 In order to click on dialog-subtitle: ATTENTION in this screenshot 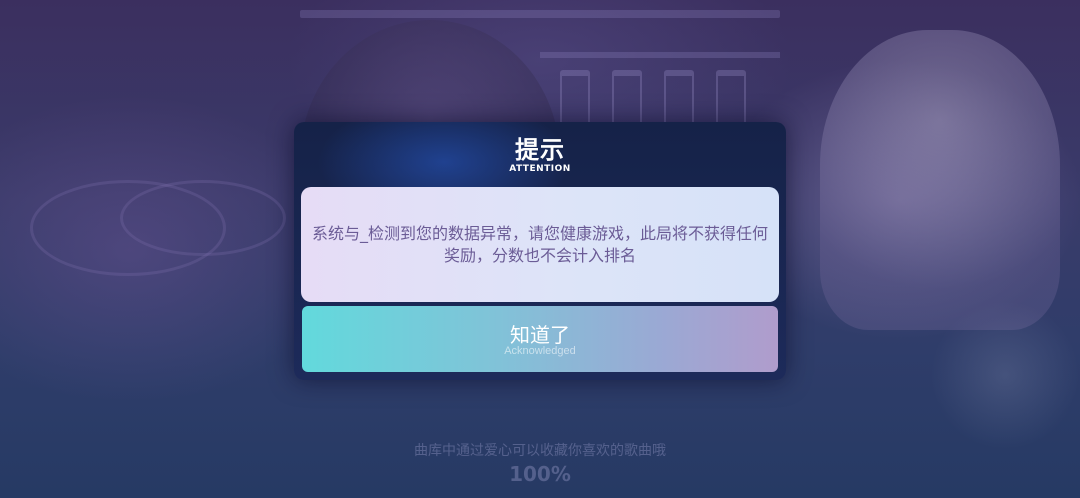, I will do `click(540, 169)`.